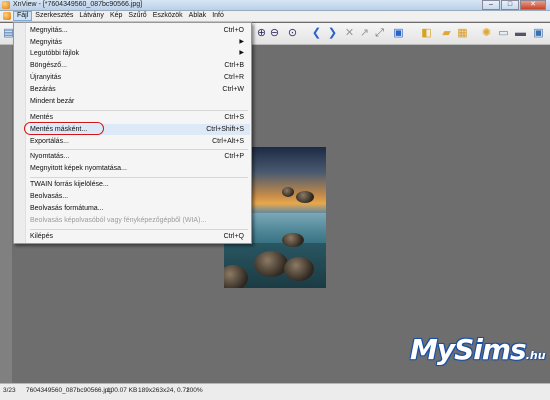  What do you see at coordinates (332, 33) in the screenshot?
I see `next-icon: ❯` at bounding box center [332, 33].